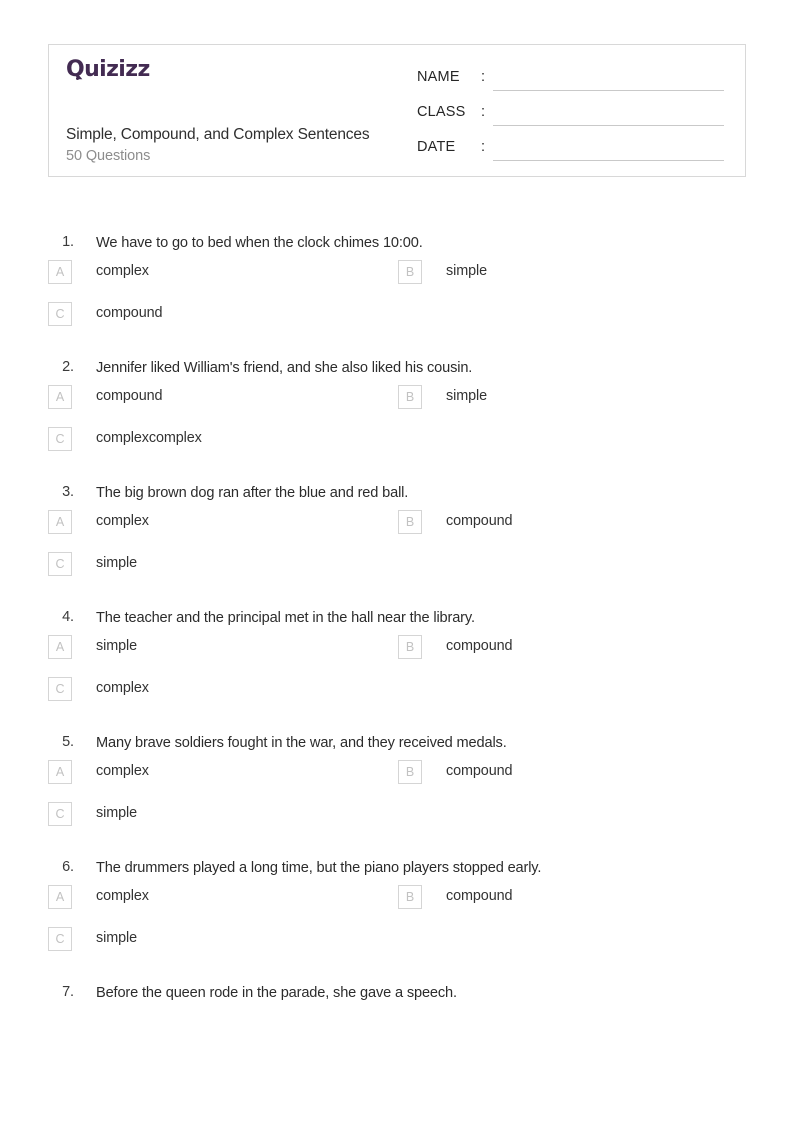  Describe the element at coordinates (441, 112) in the screenshot. I see `class-field-label: CLASS` at that location.